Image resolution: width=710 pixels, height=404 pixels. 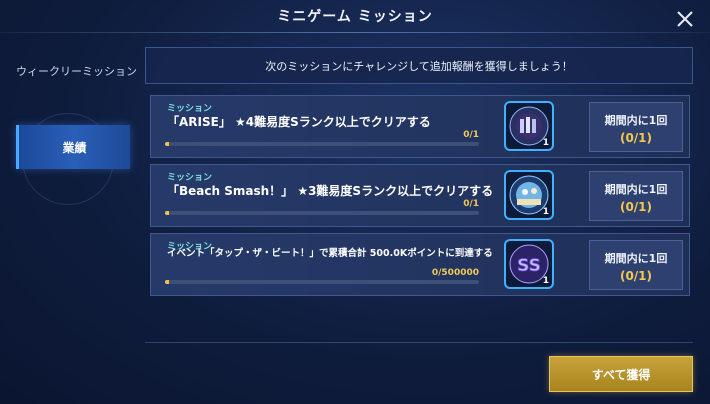 I want to click on mission-description: 「ARISE」 ★4難易度Sランク以上でクリアする, so click(x=299, y=122).